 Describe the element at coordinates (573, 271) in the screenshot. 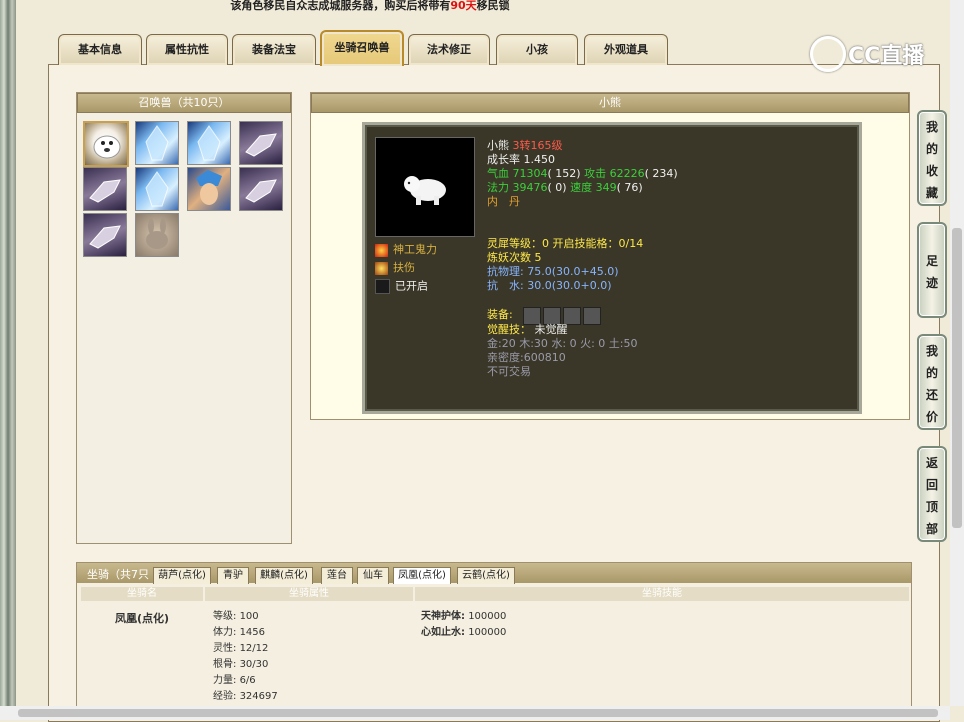

I see `resist-phys-value: 75.0(30.0+45.0)` at that location.